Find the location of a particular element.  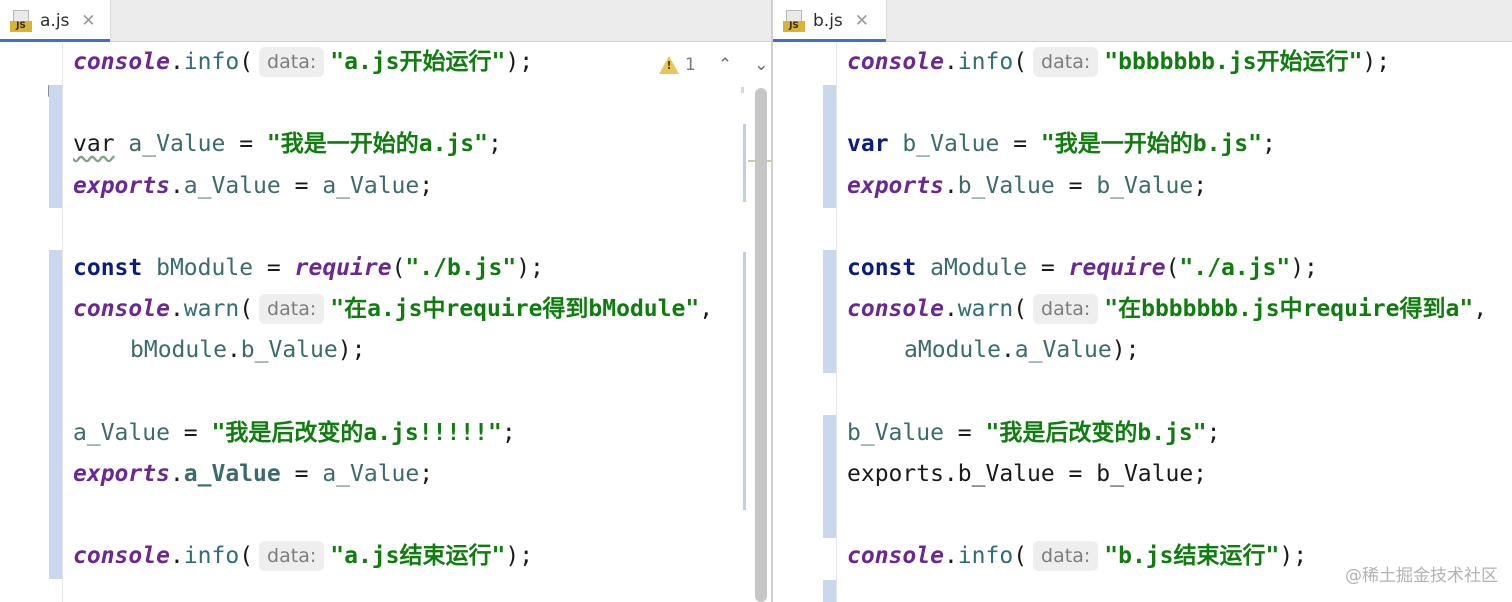

keyword: var is located at coordinates (868, 144).